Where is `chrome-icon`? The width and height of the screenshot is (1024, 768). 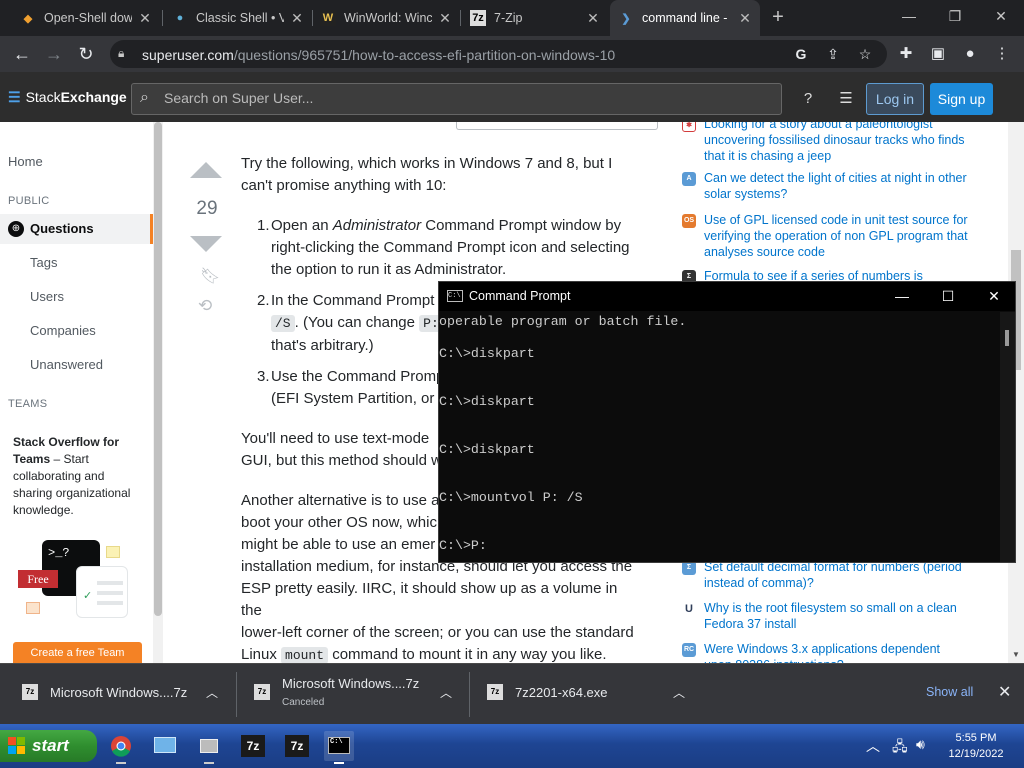
chrome-icon is located at coordinates (121, 747).